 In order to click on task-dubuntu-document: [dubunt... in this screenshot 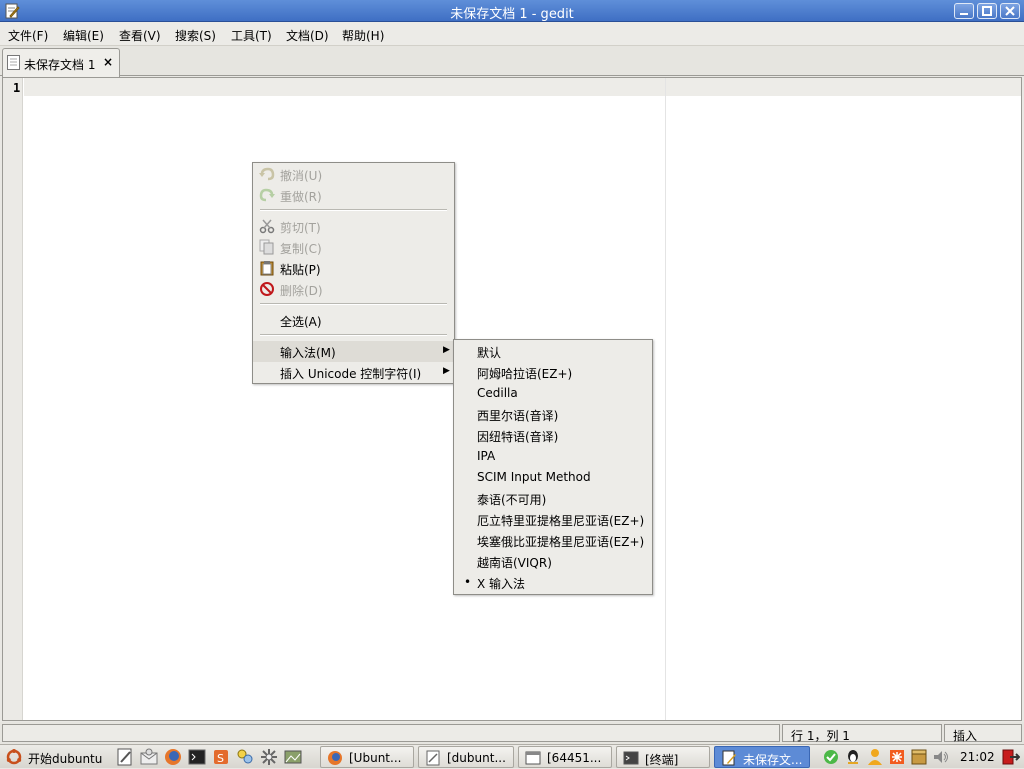, I will do `click(466, 757)`.